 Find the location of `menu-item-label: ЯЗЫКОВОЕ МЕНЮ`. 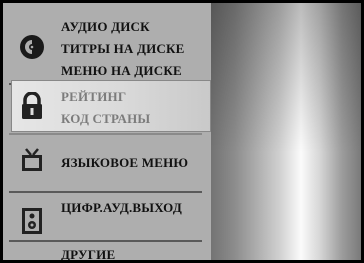

menu-item-label: ЯЗЫКОВОЕ МЕНЮ is located at coordinates (125, 162).